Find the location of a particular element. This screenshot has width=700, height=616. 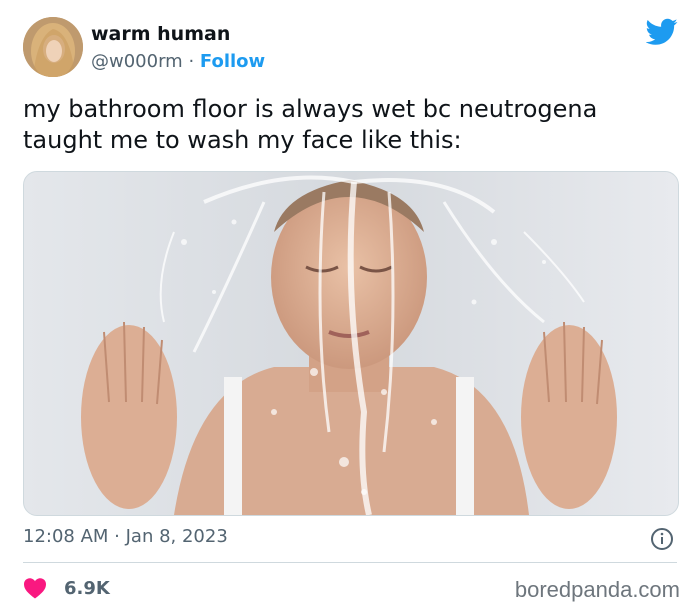

twitter-bird-icon is located at coordinates (662, 32).